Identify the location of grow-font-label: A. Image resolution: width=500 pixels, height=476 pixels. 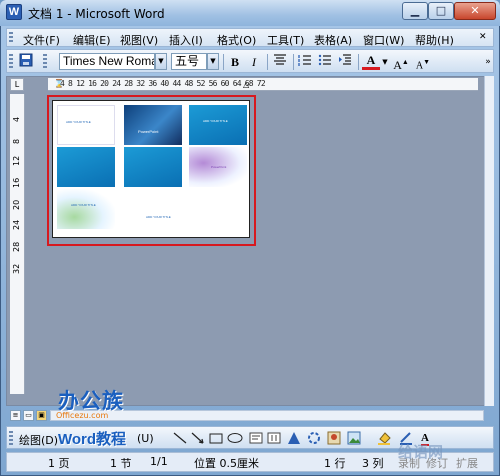
(397, 65).